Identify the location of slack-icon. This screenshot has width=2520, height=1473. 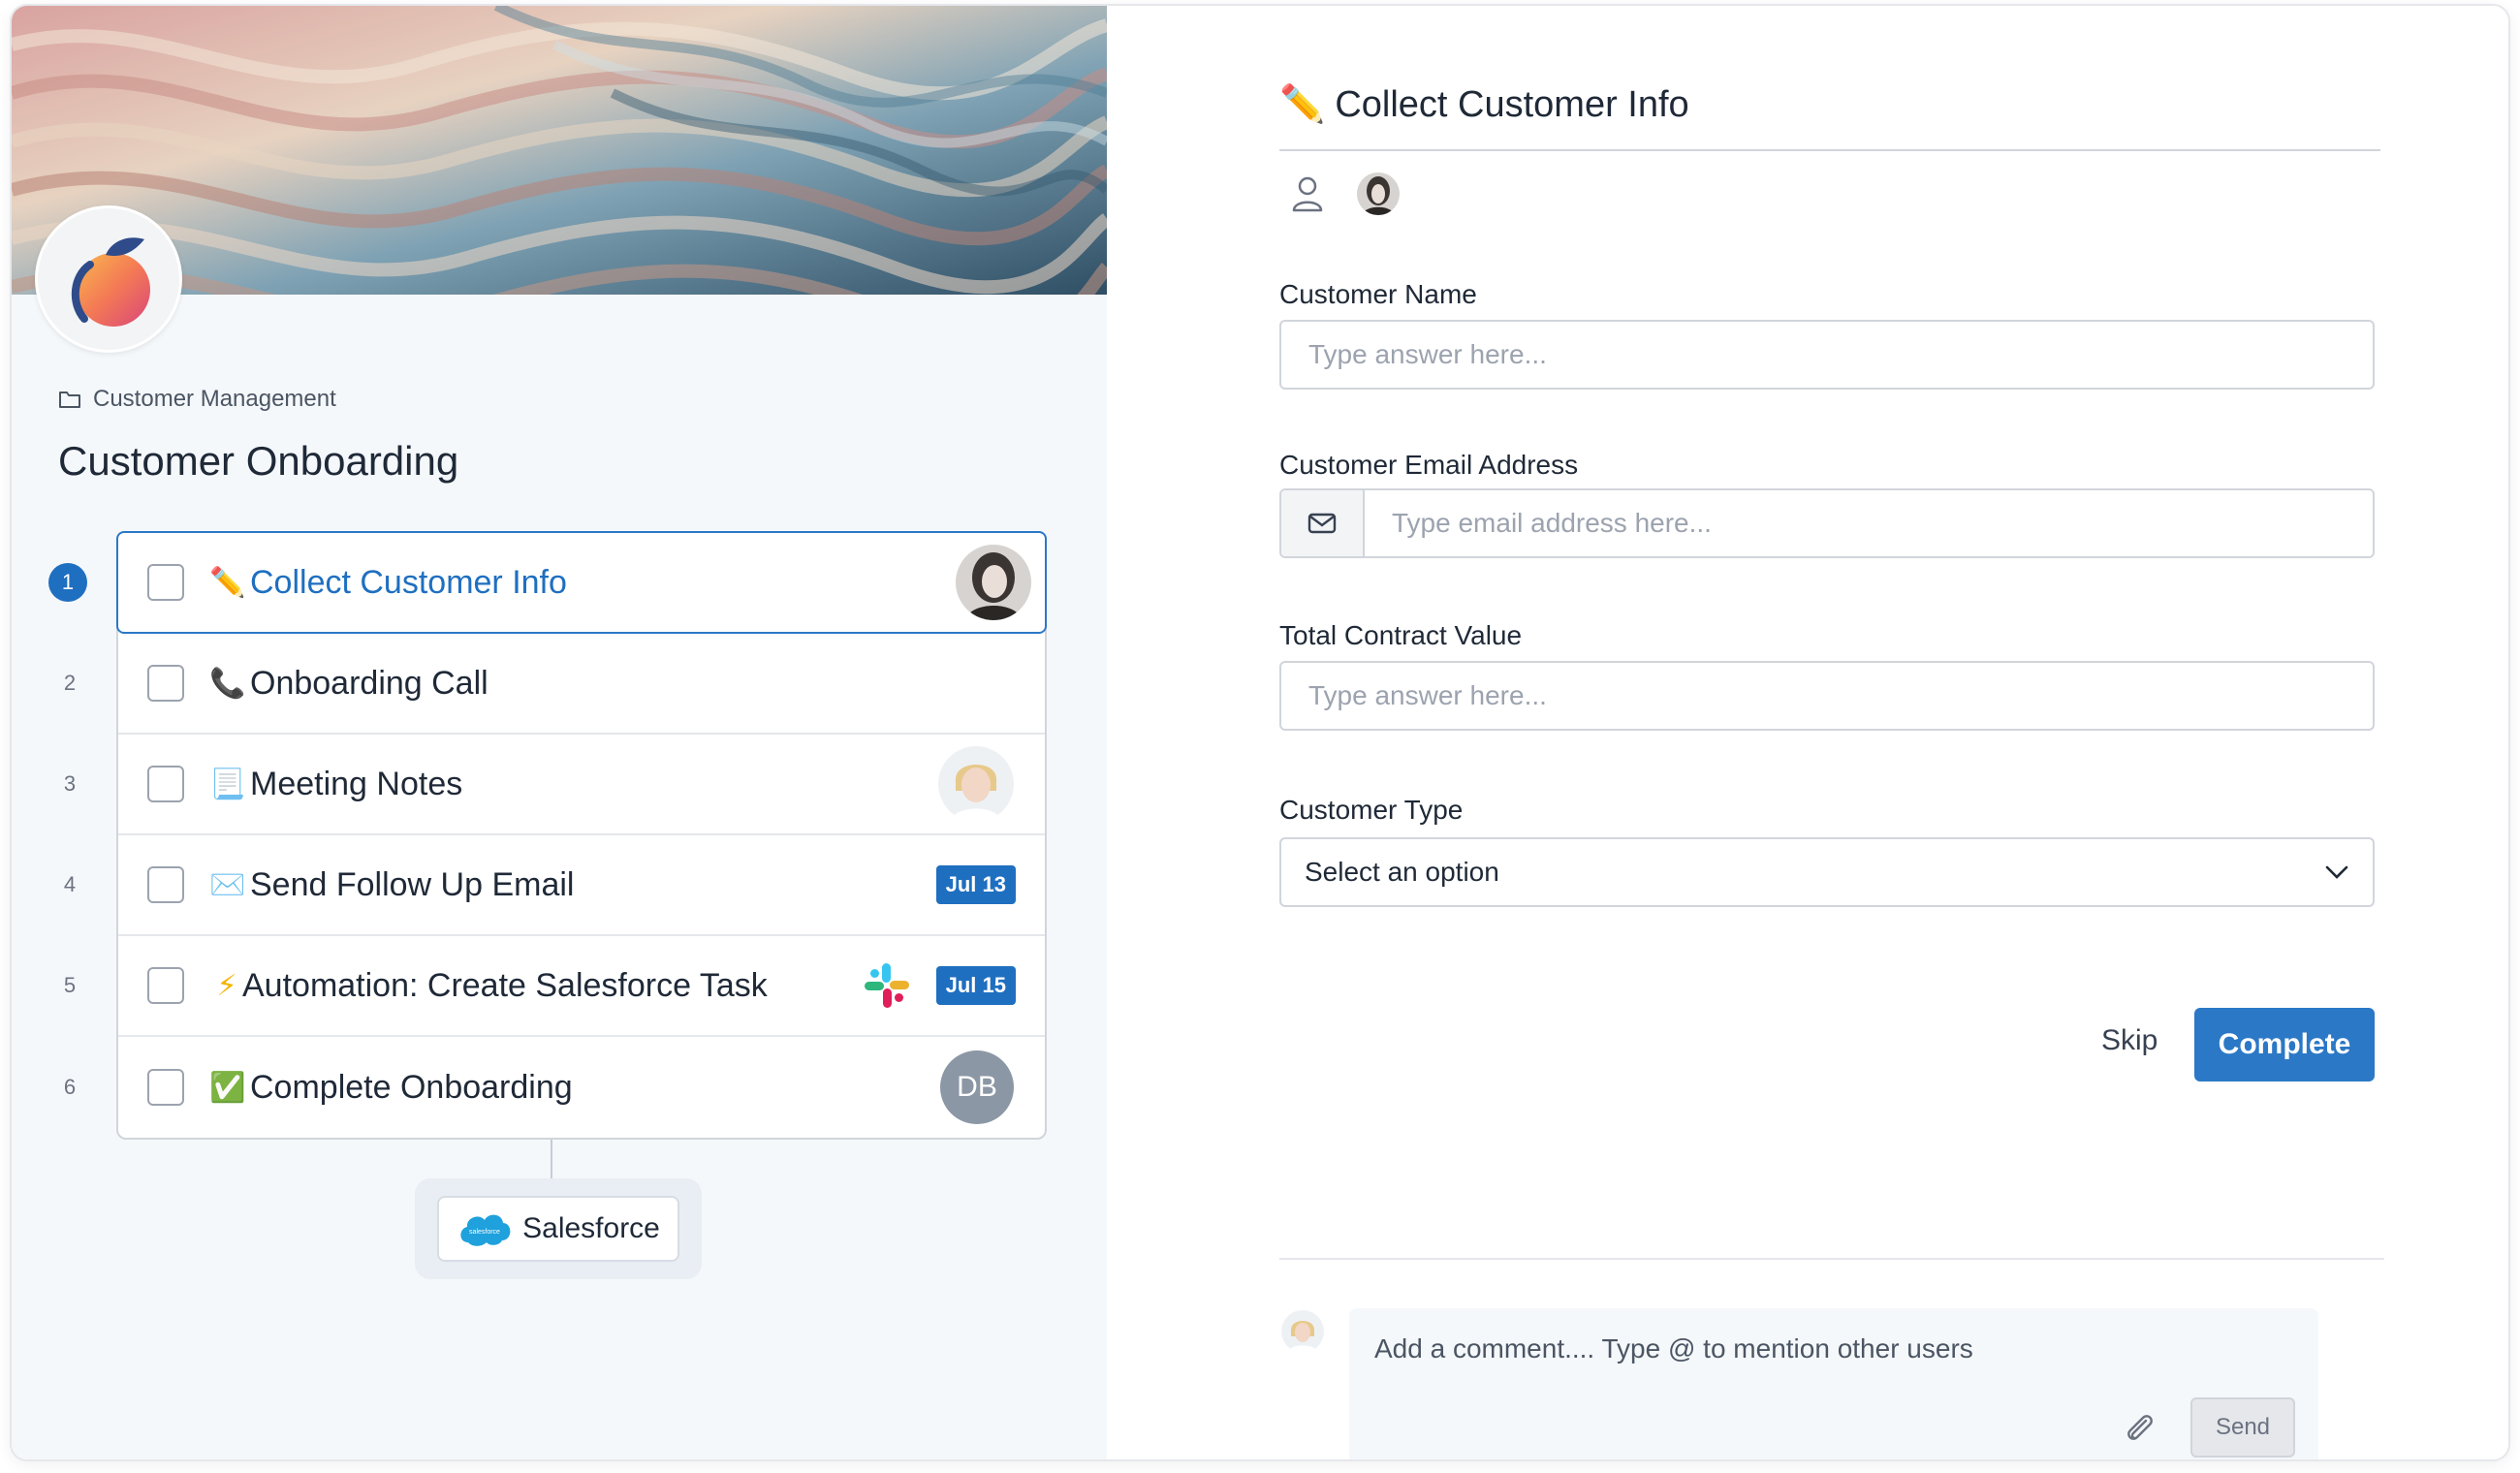
(887, 985).